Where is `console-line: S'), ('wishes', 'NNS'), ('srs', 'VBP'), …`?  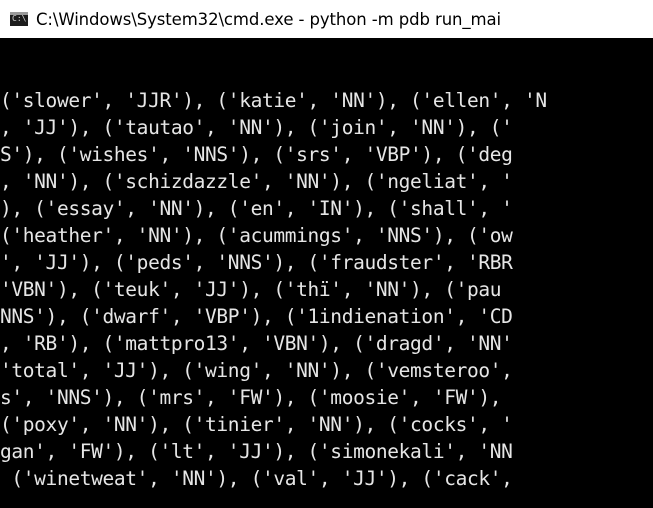
console-line: S'), ('wishes', 'NNS'), ('srs', 'VBP'), … is located at coordinates (256, 154).